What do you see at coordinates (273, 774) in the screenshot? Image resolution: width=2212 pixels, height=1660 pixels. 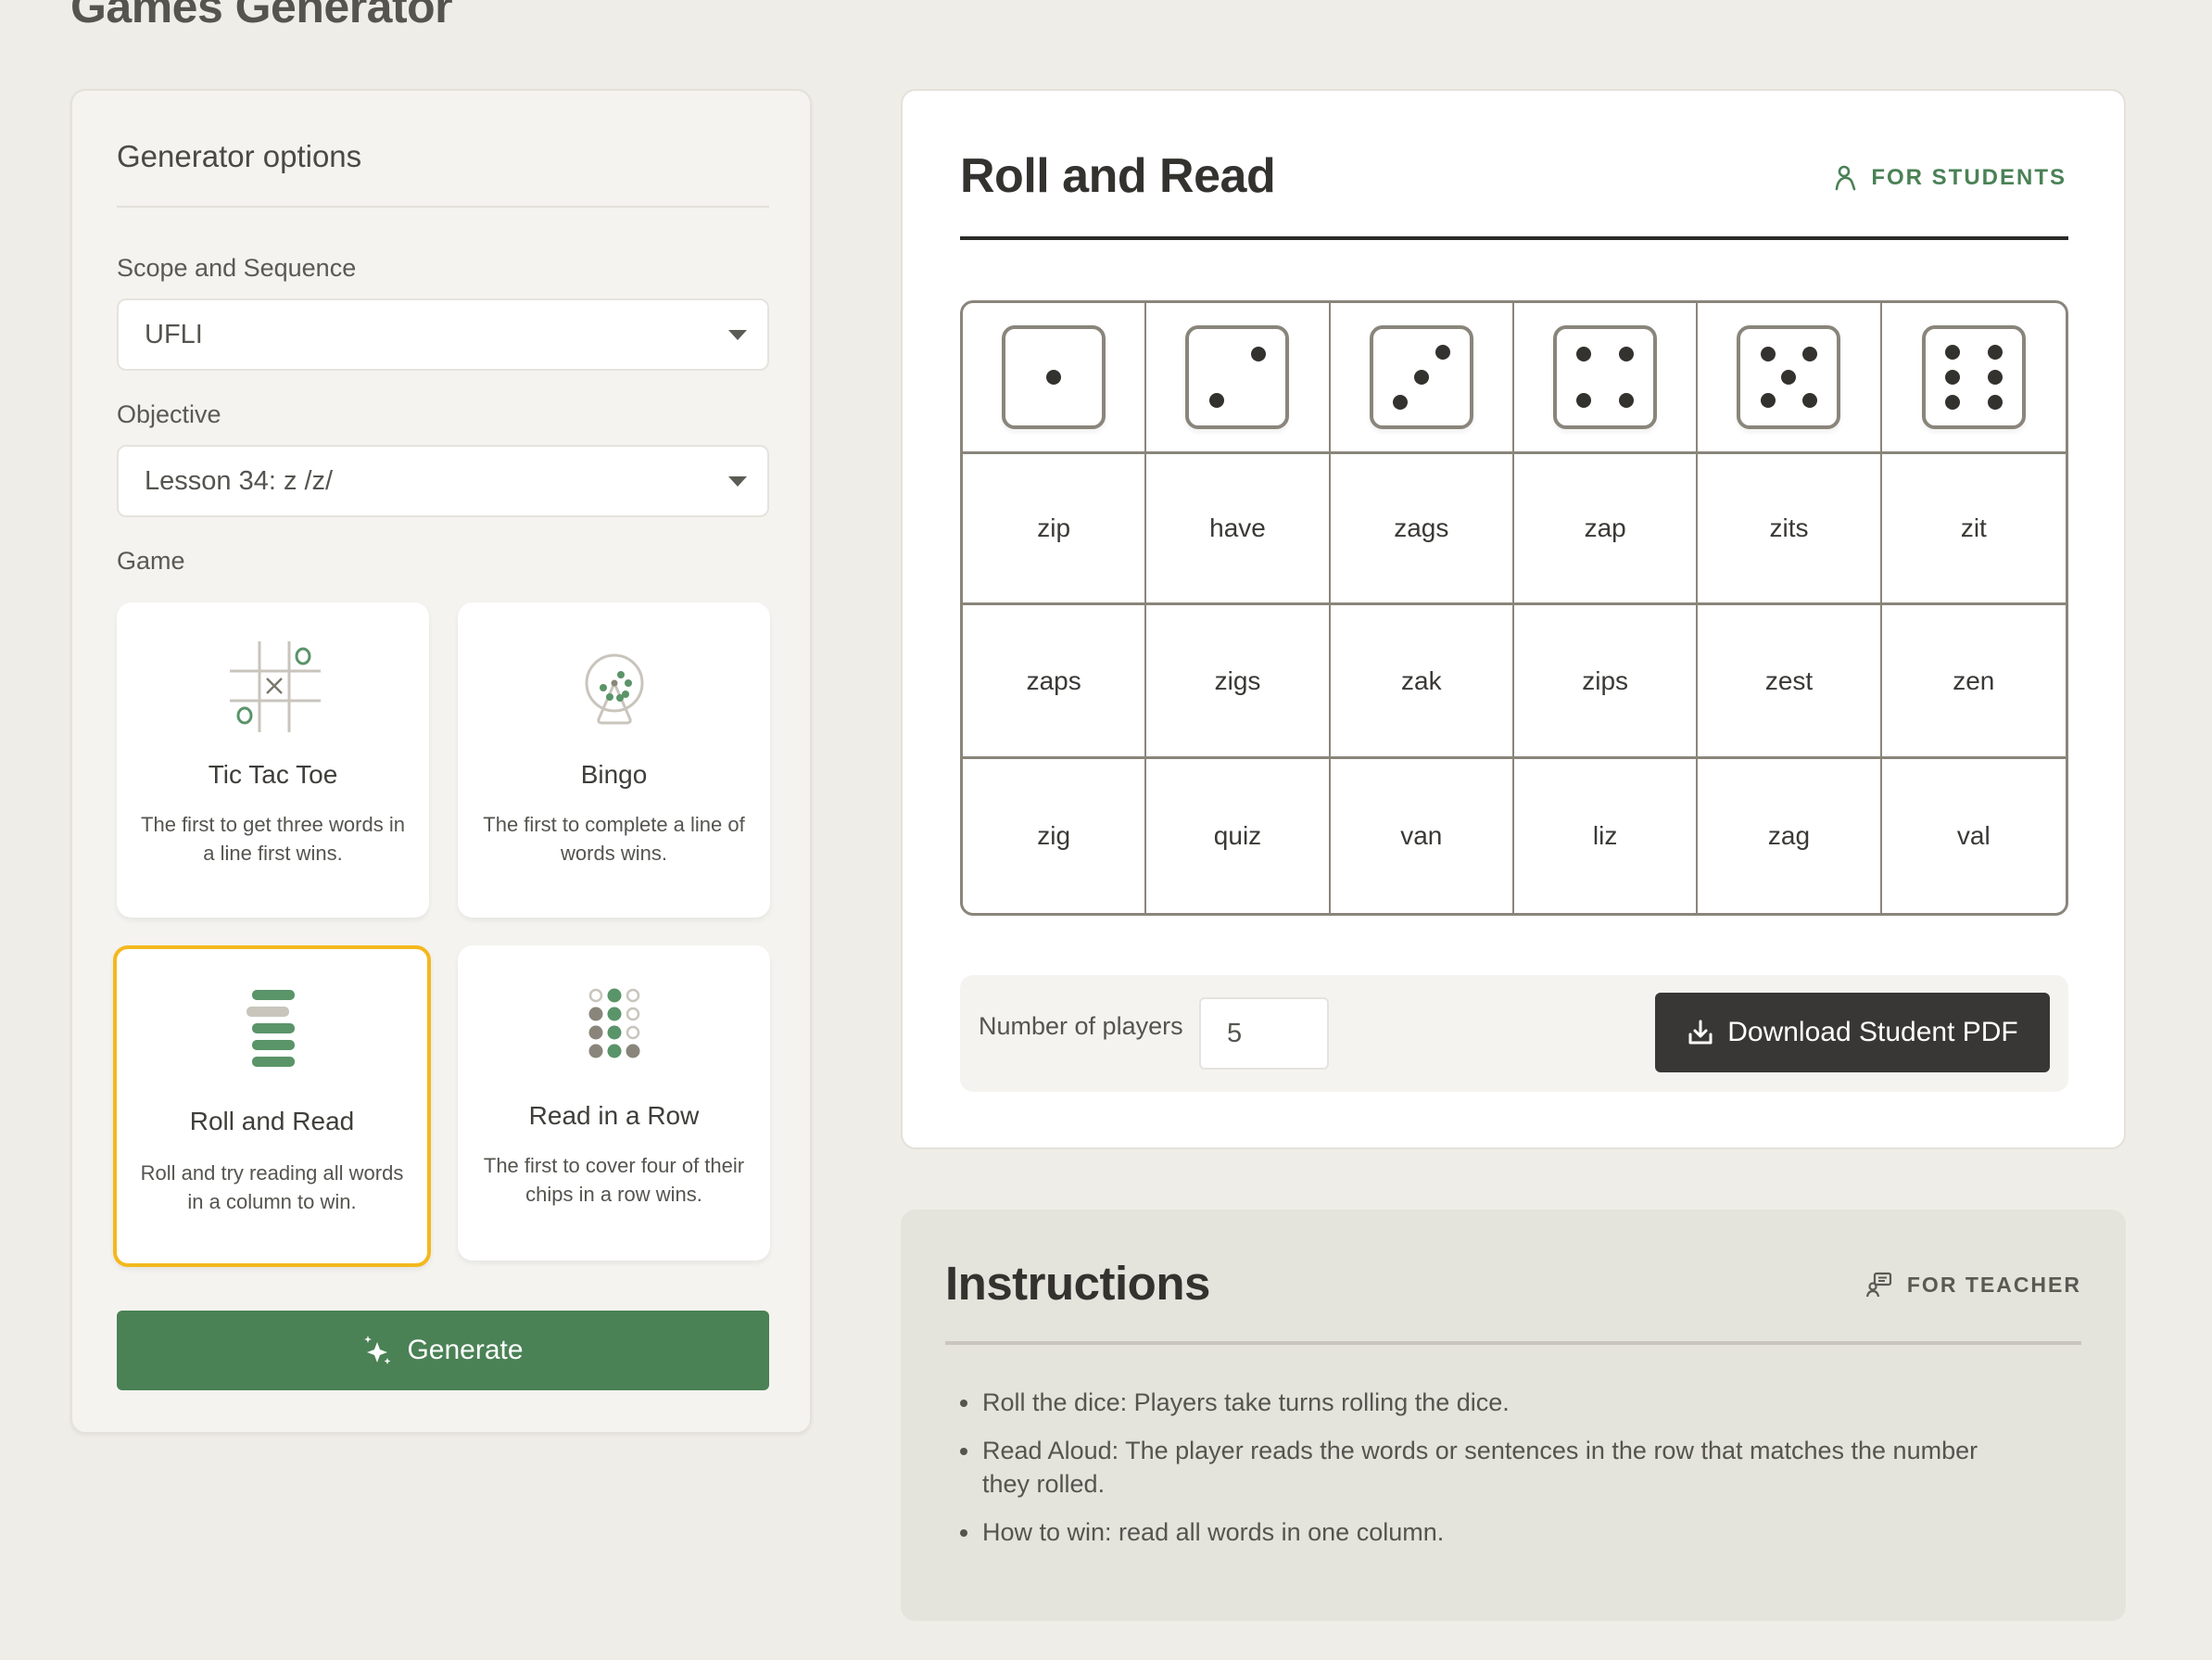 I see `game-name: Tic Tac Toe` at bounding box center [273, 774].